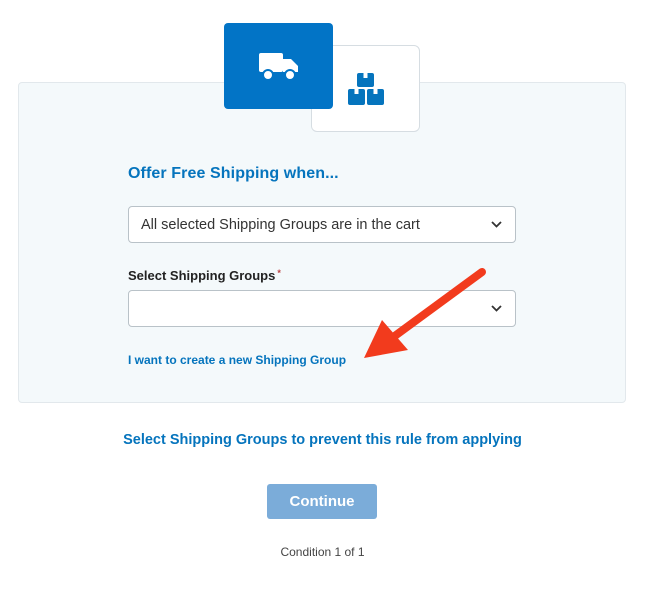 The image size is (645, 606). What do you see at coordinates (322, 552) in the screenshot?
I see `condition-counter: Condition 1 of 1` at bounding box center [322, 552].